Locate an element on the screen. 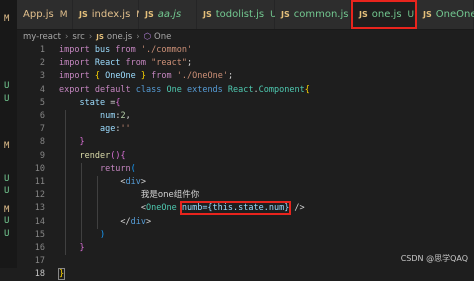 The height and width of the screenshot is (281, 474). line-number: 10 is located at coordinates (39, 168).